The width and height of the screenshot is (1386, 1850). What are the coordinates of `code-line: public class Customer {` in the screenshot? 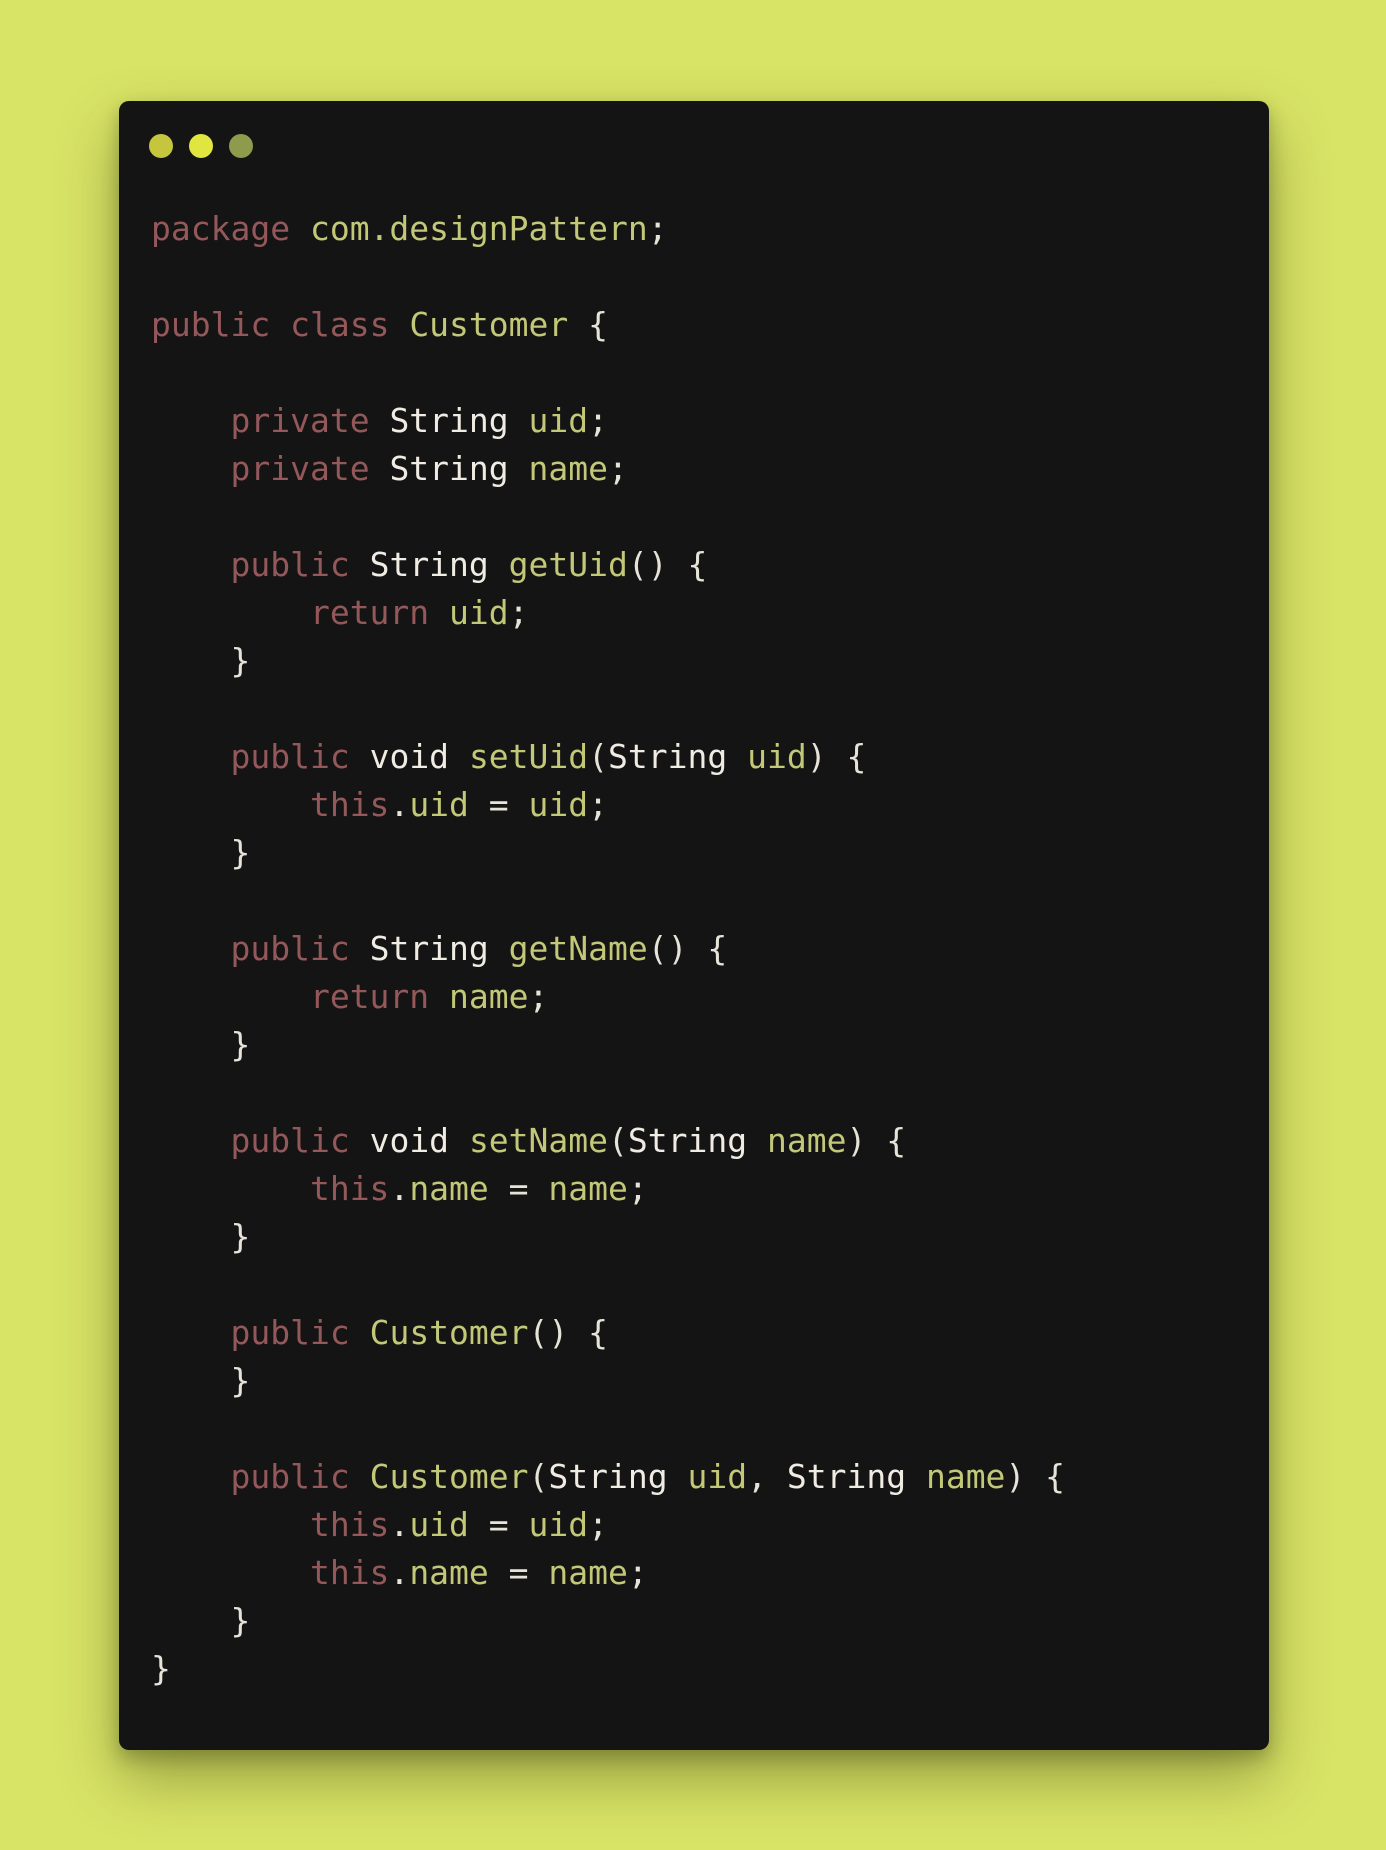 It's located at (608, 325).